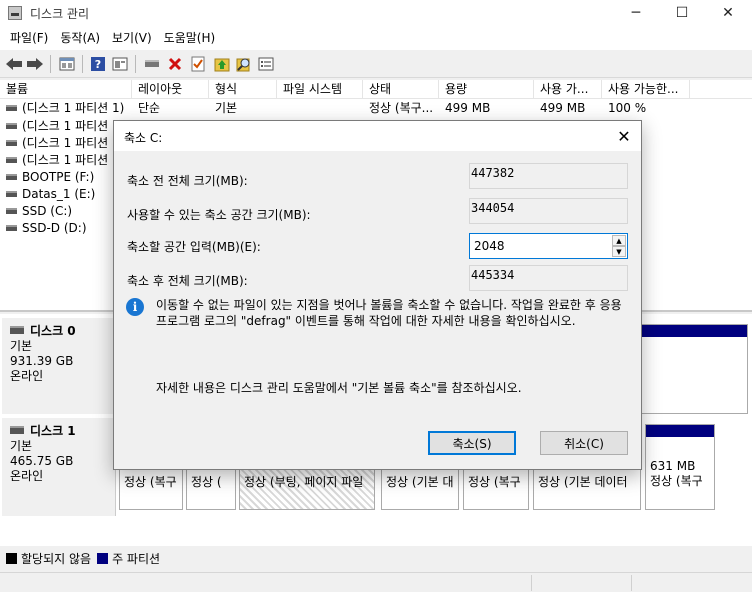  I want to click on properties-icon, so click(67, 64).